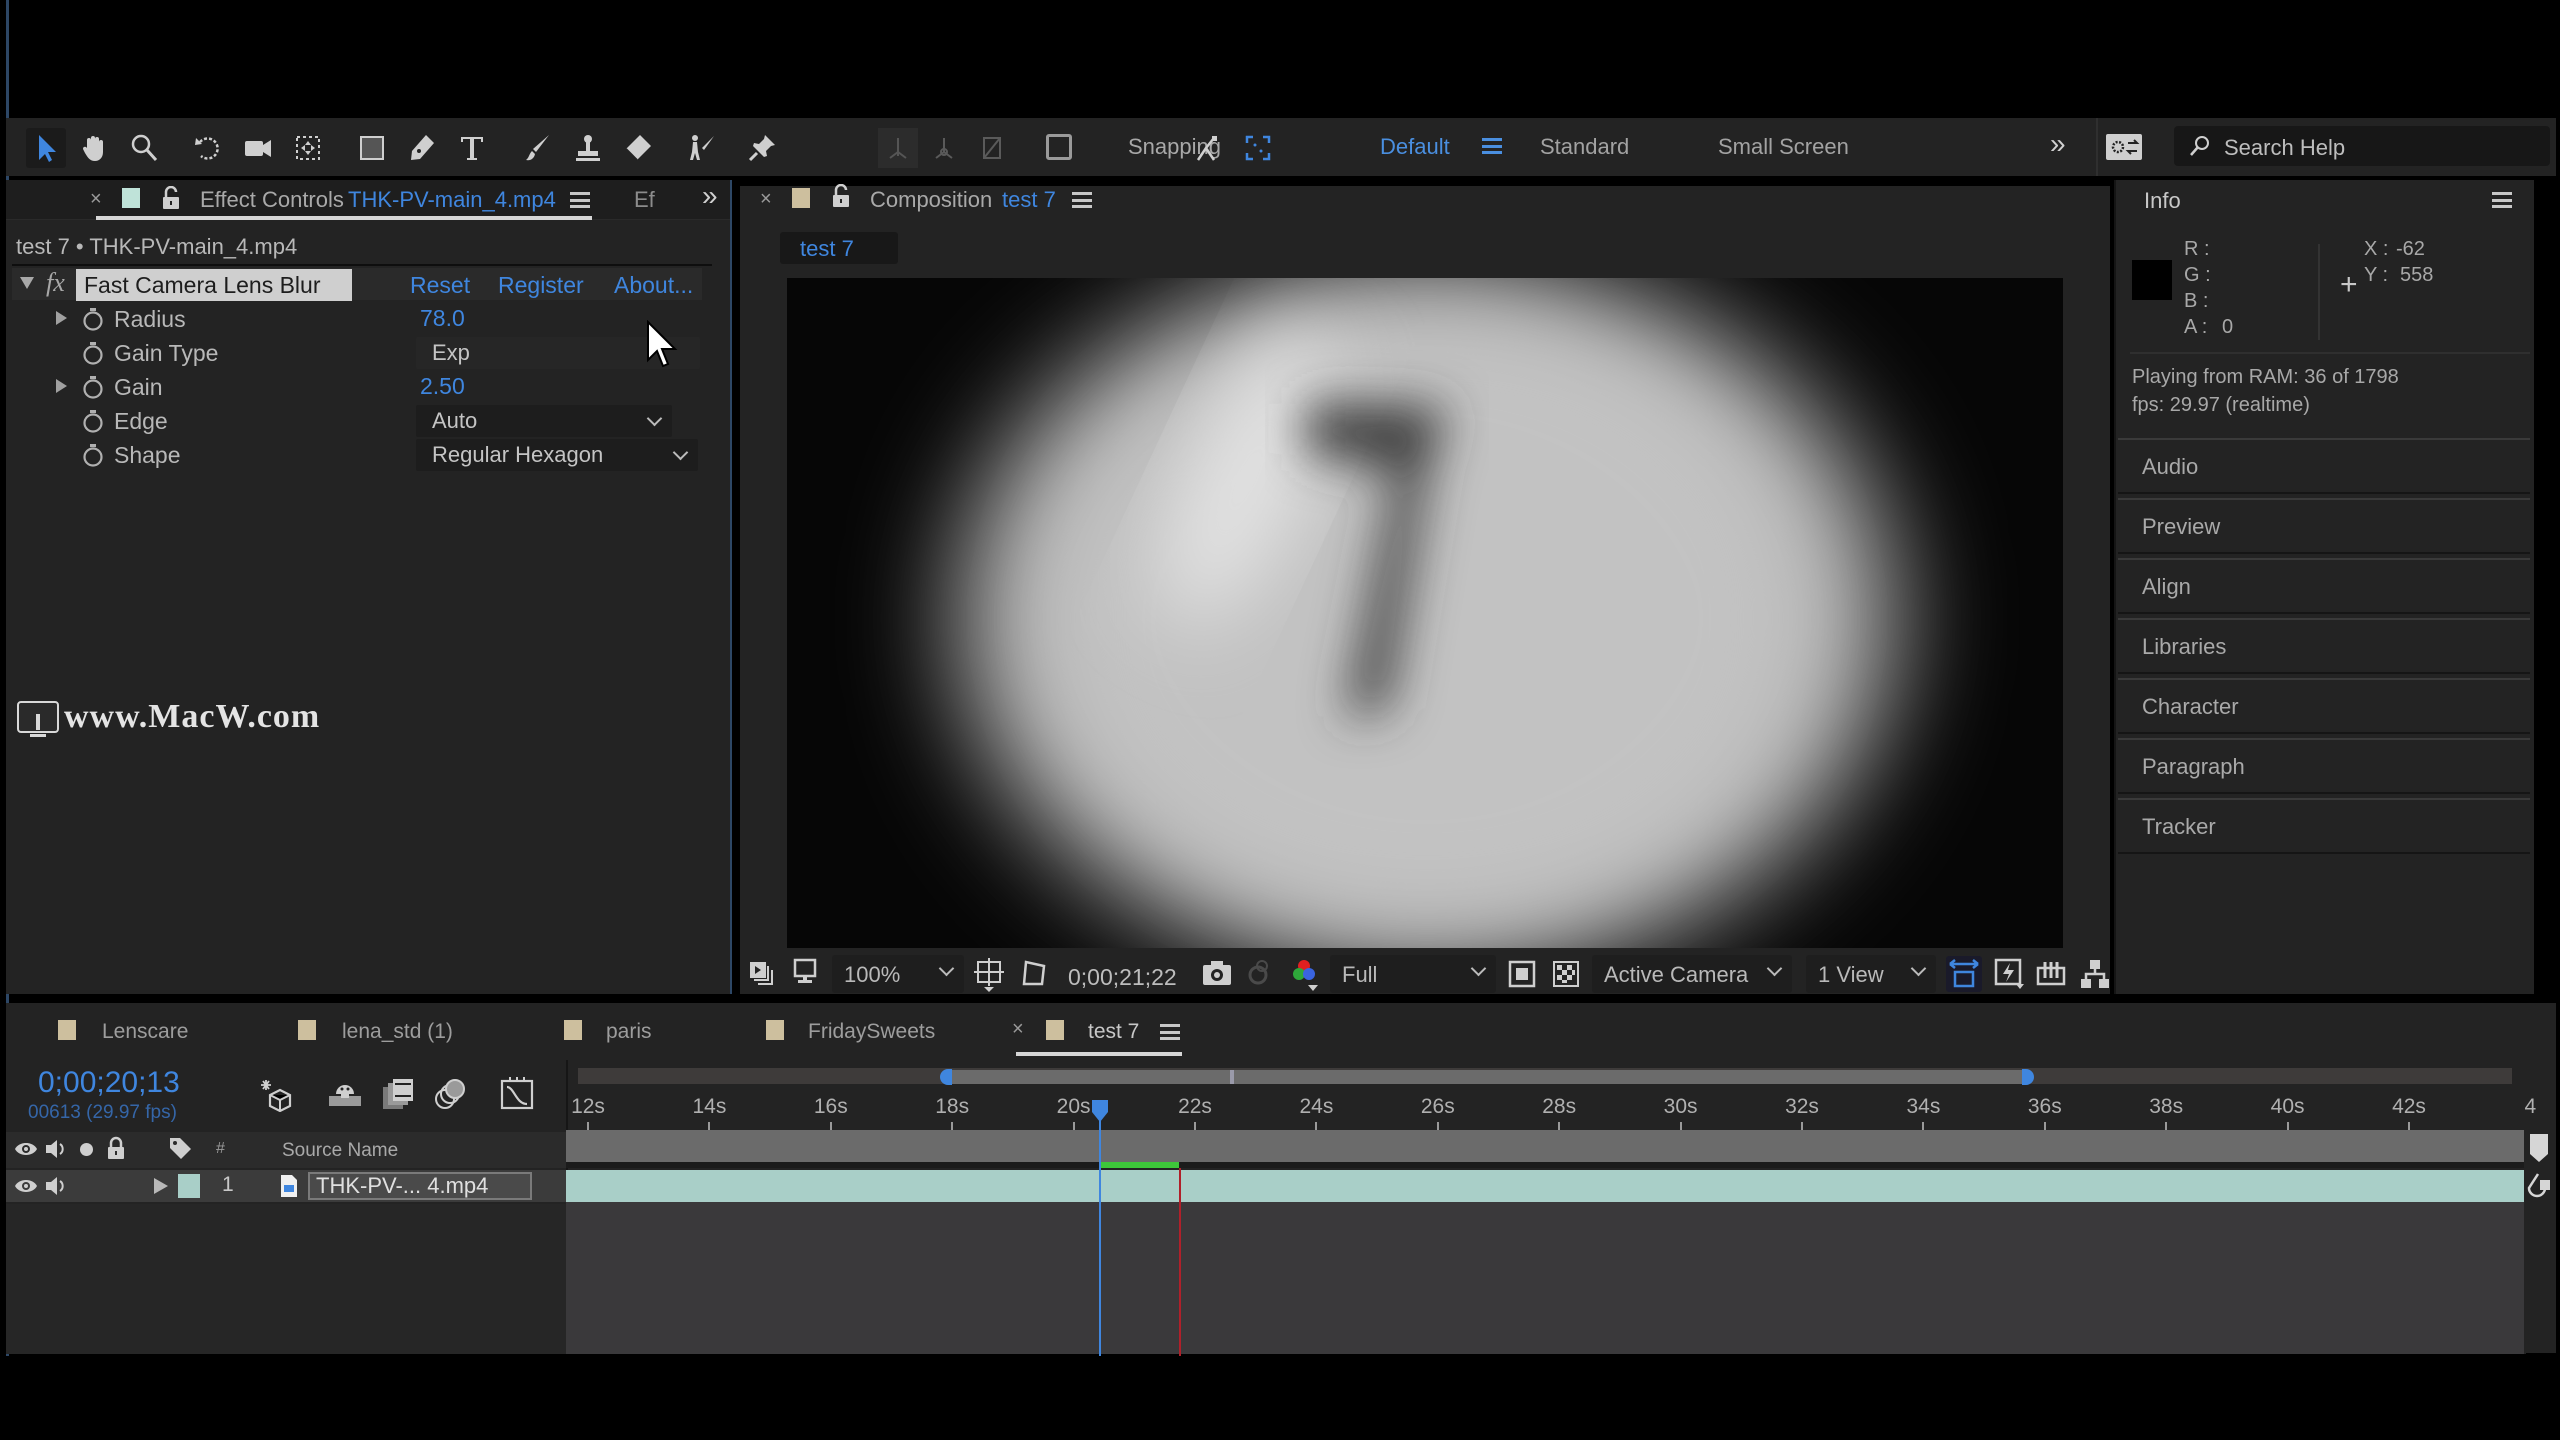  Describe the element at coordinates (180, 1148) in the screenshot. I see `label-tag-icon` at that location.